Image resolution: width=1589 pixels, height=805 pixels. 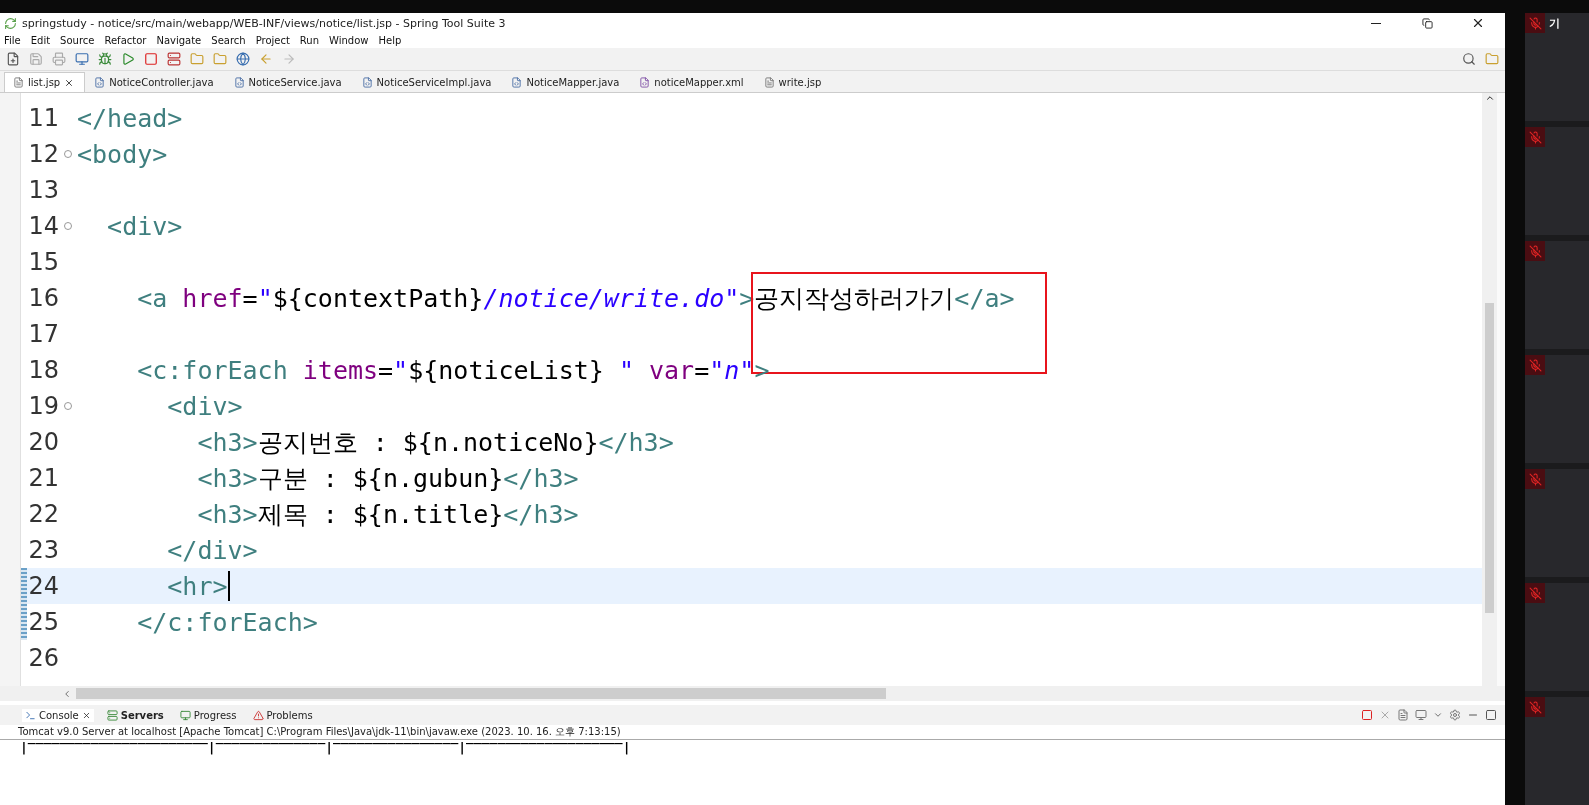 I want to click on run-icon, so click(x=128, y=59).